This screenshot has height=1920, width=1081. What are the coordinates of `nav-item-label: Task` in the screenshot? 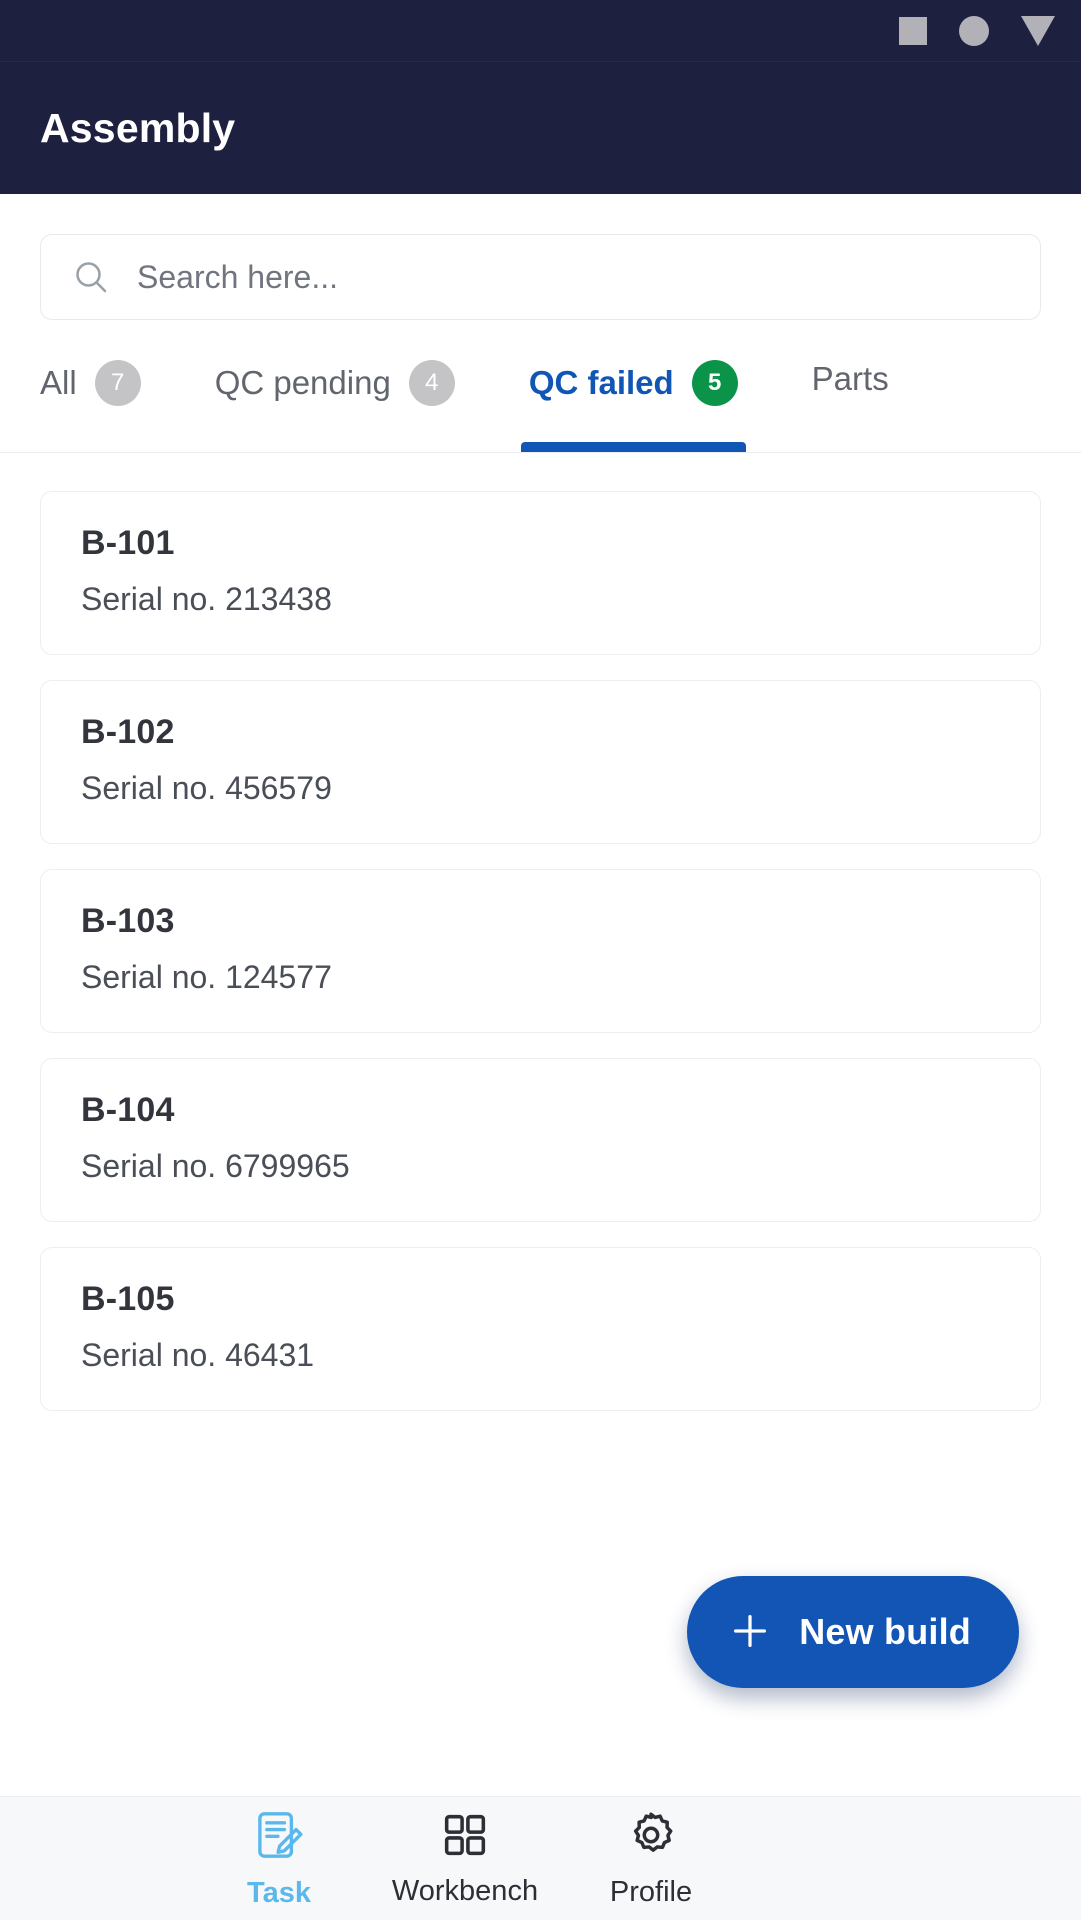 It's located at (279, 1892).